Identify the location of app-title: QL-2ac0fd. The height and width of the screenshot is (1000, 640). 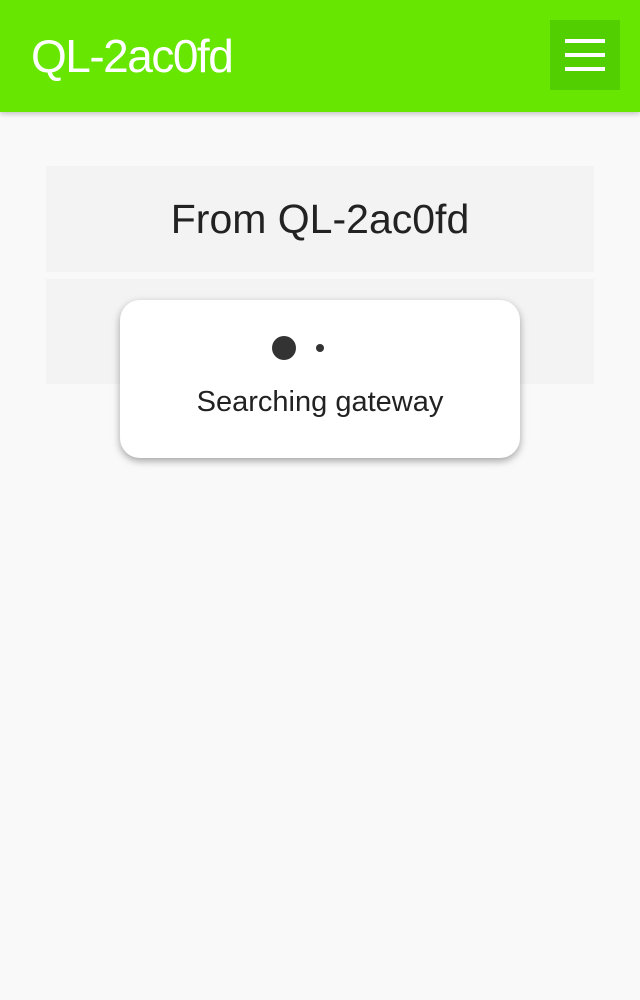
(132, 56).